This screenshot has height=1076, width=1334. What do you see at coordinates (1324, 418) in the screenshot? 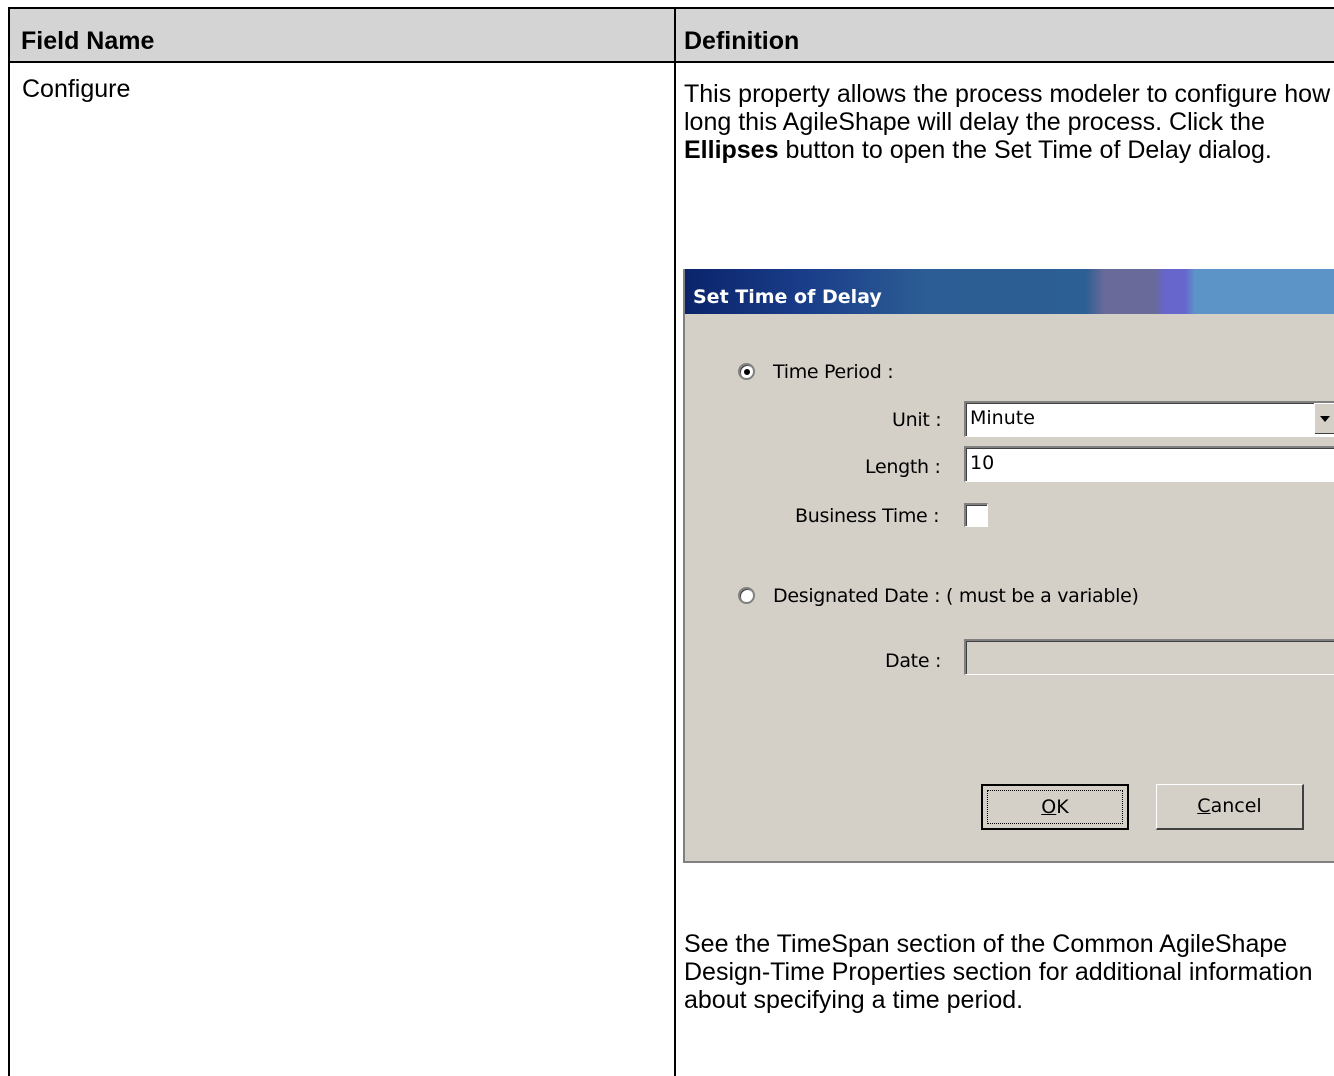
I see `chevron-down-icon` at bounding box center [1324, 418].